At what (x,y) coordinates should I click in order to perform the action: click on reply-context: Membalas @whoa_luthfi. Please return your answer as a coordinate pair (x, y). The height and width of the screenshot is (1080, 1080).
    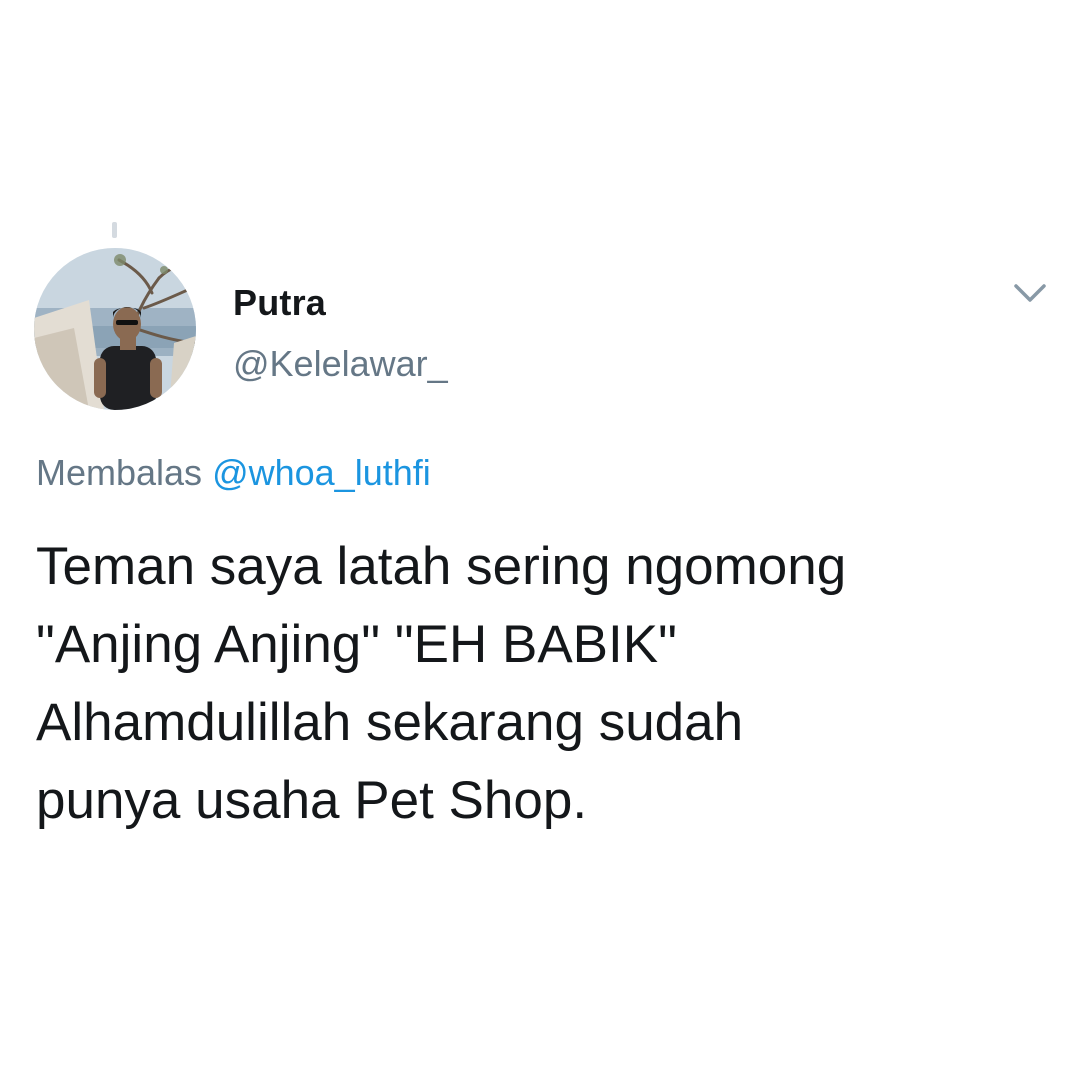
    Looking at the image, I should click on (233, 473).